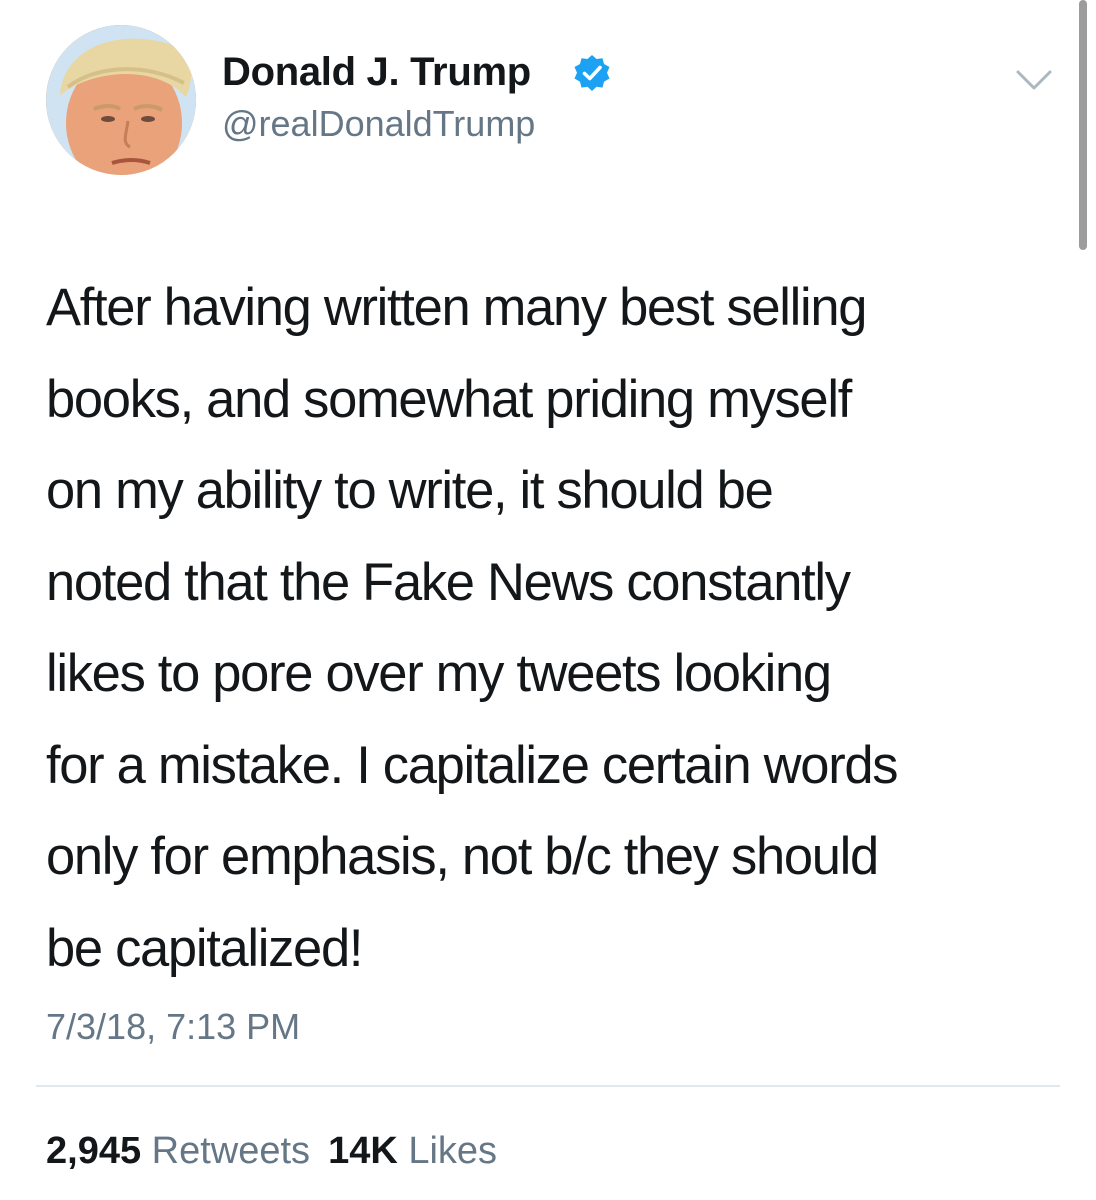 The width and height of the screenshot is (1096, 1200). Describe the element at coordinates (376, 72) in the screenshot. I see `display-name: Donald J. Trump` at that location.